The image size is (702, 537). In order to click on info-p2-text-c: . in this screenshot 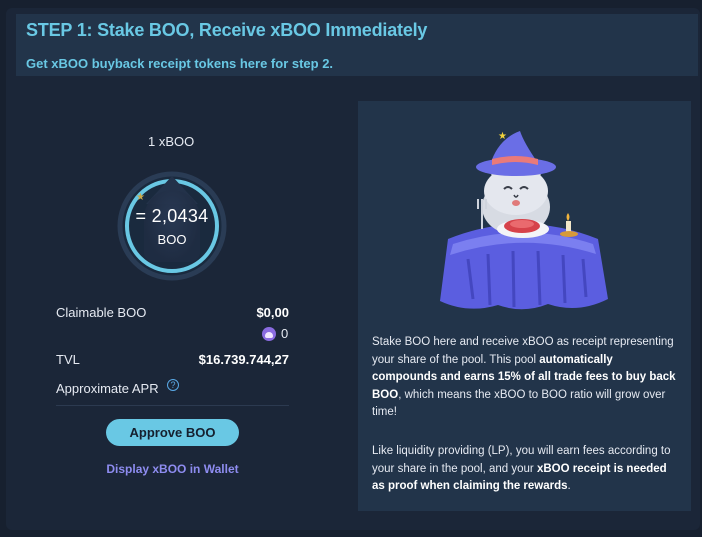, I will do `click(569, 486)`.